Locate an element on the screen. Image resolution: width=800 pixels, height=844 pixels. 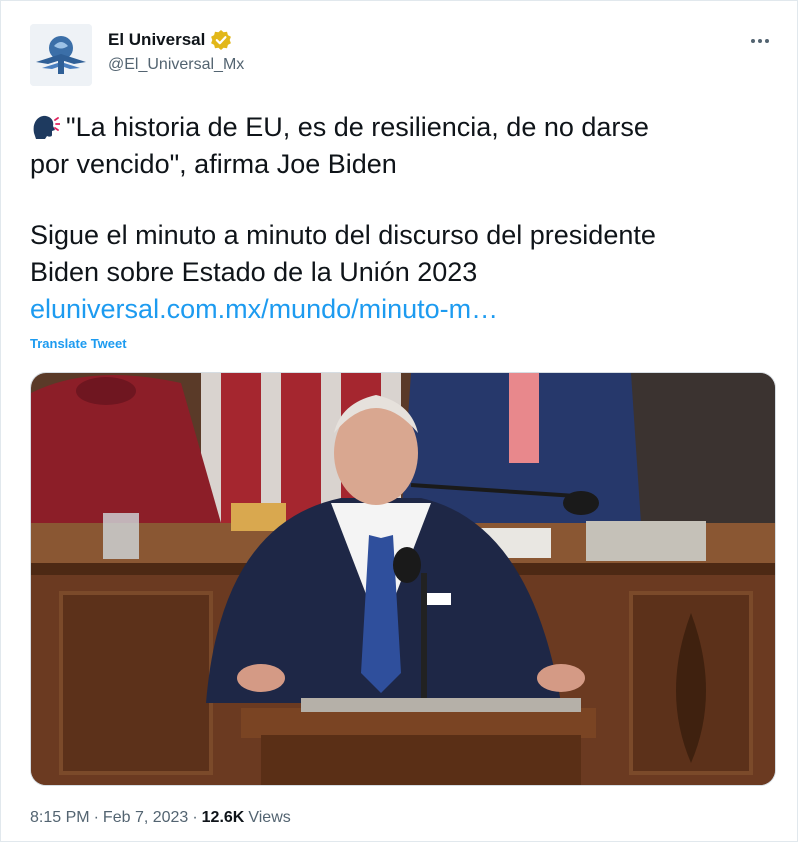
avatar is located at coordinates (61, 55).